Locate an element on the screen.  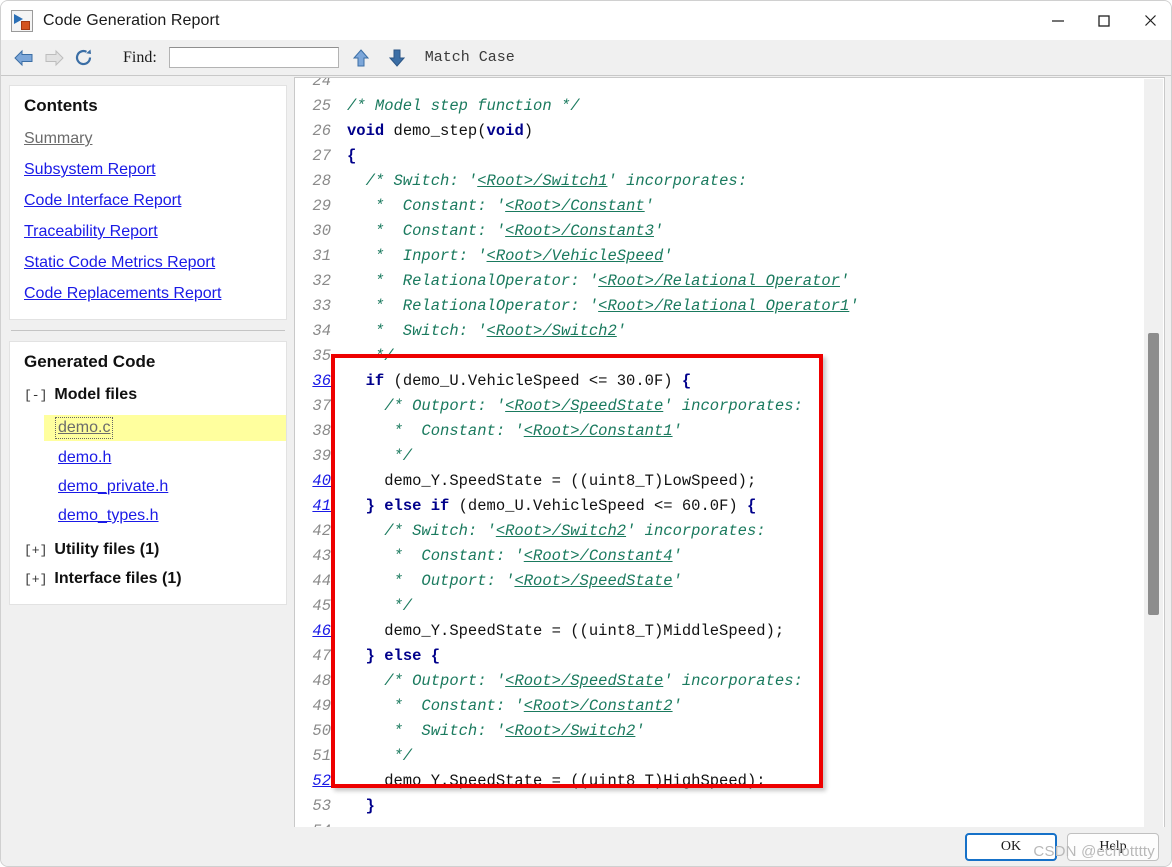
code-line: 29 * Constant: '<Root>/Constant' is located at coordinates (577, 206).